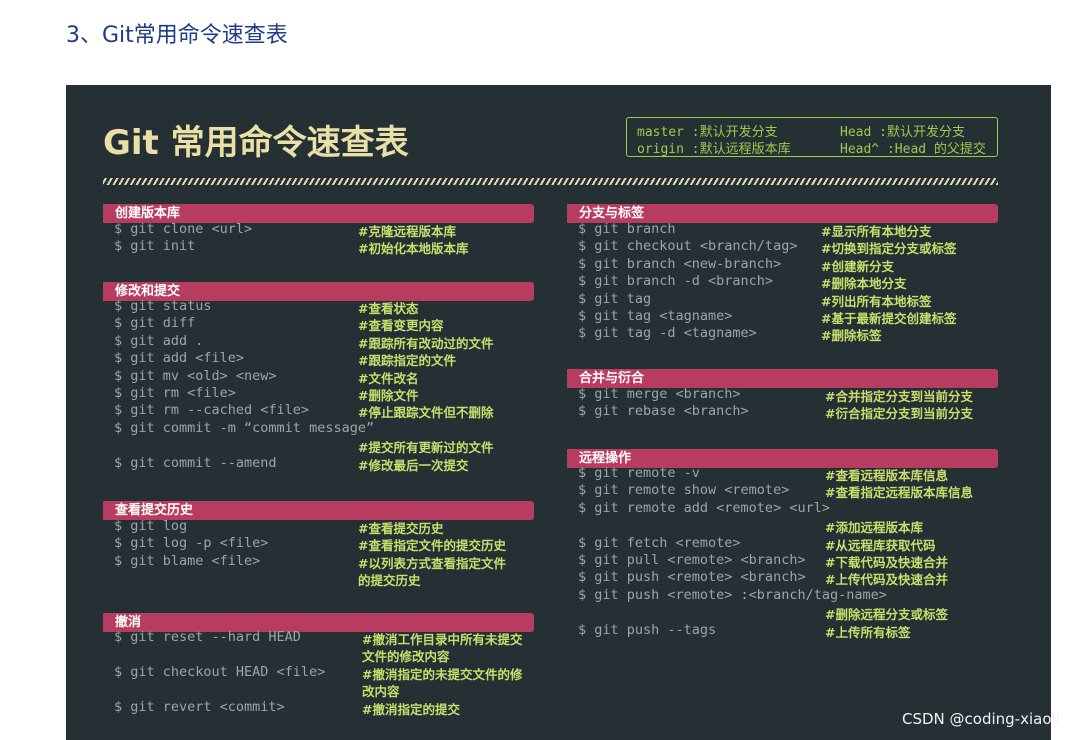  I want to click on command-comment: #初始化本地版本库, so click(413, 249).